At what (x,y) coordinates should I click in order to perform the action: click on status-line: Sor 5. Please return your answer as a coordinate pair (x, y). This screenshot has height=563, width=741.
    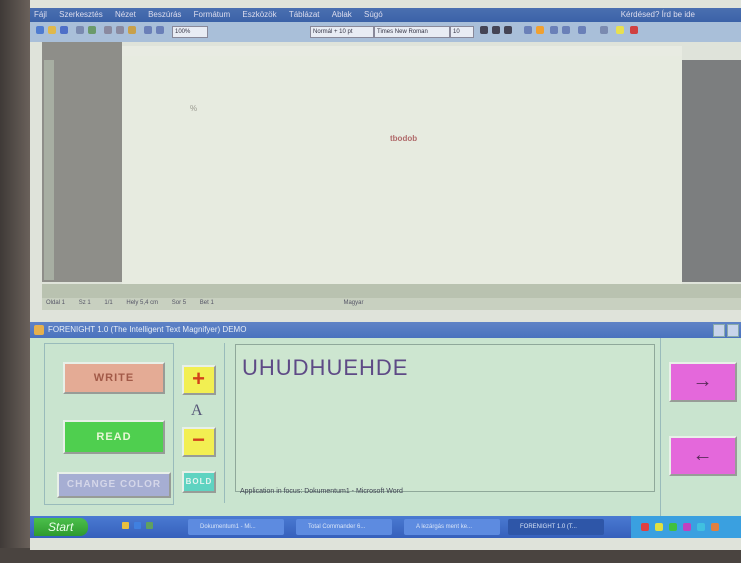
    Looking at the image, I should click on (179, 303).